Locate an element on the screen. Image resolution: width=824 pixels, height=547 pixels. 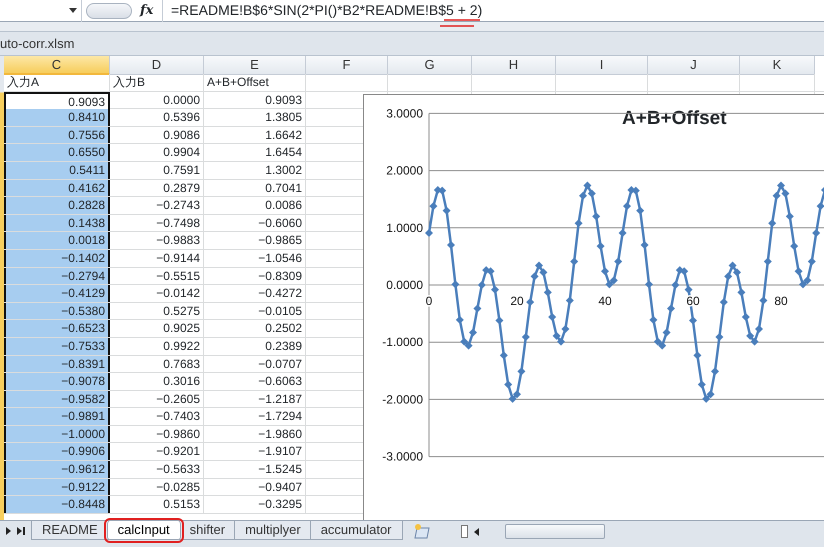
table-cell: −0.2794 is located at coordinates (57, 276).